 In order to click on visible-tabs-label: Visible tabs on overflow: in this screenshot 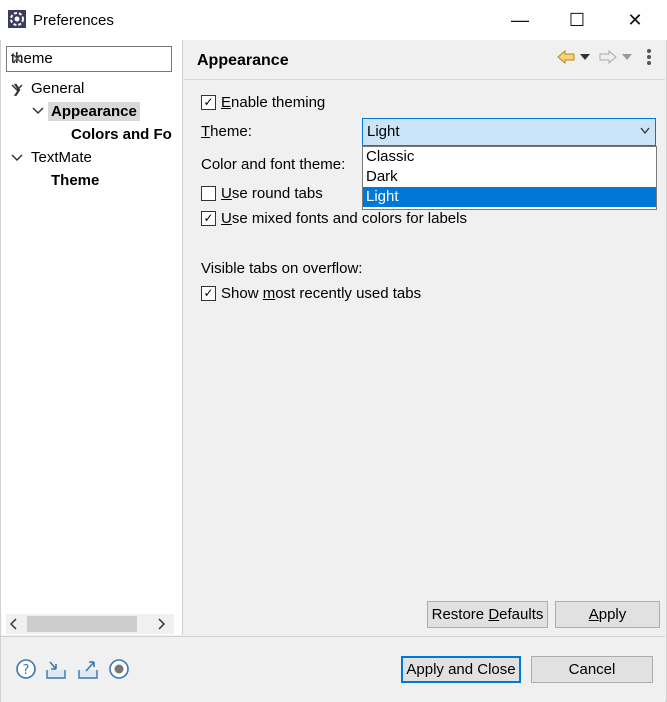, I will do `click(282, 268)`.